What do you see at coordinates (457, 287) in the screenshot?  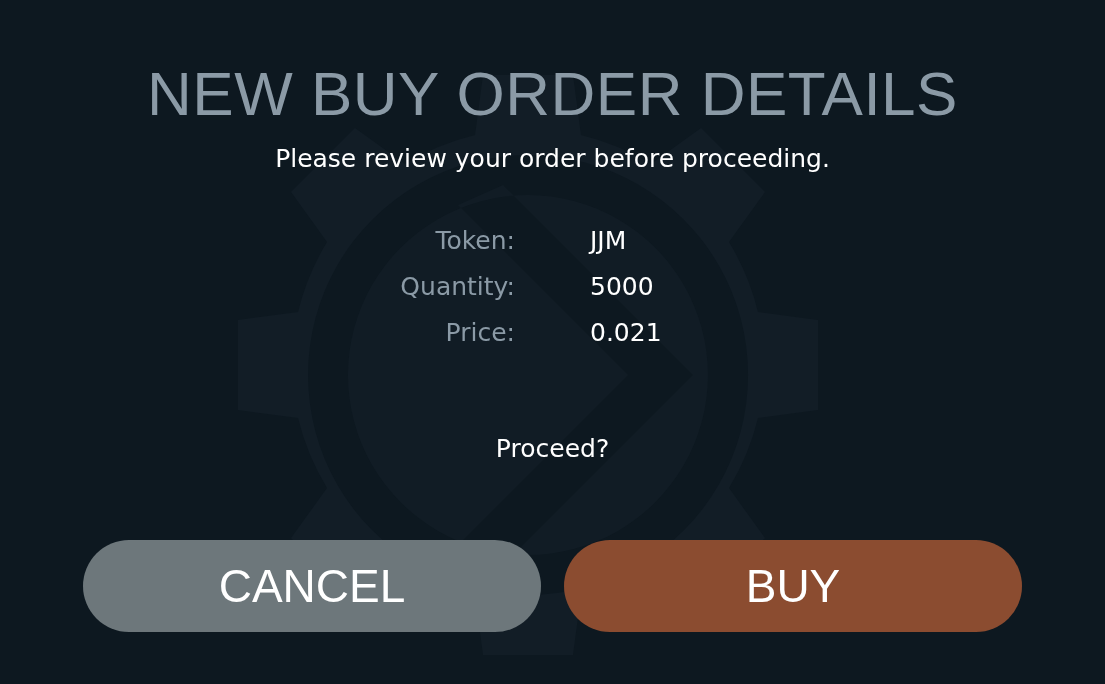 I see `detail-label: Quantity:` at bounding box center [457, 287].